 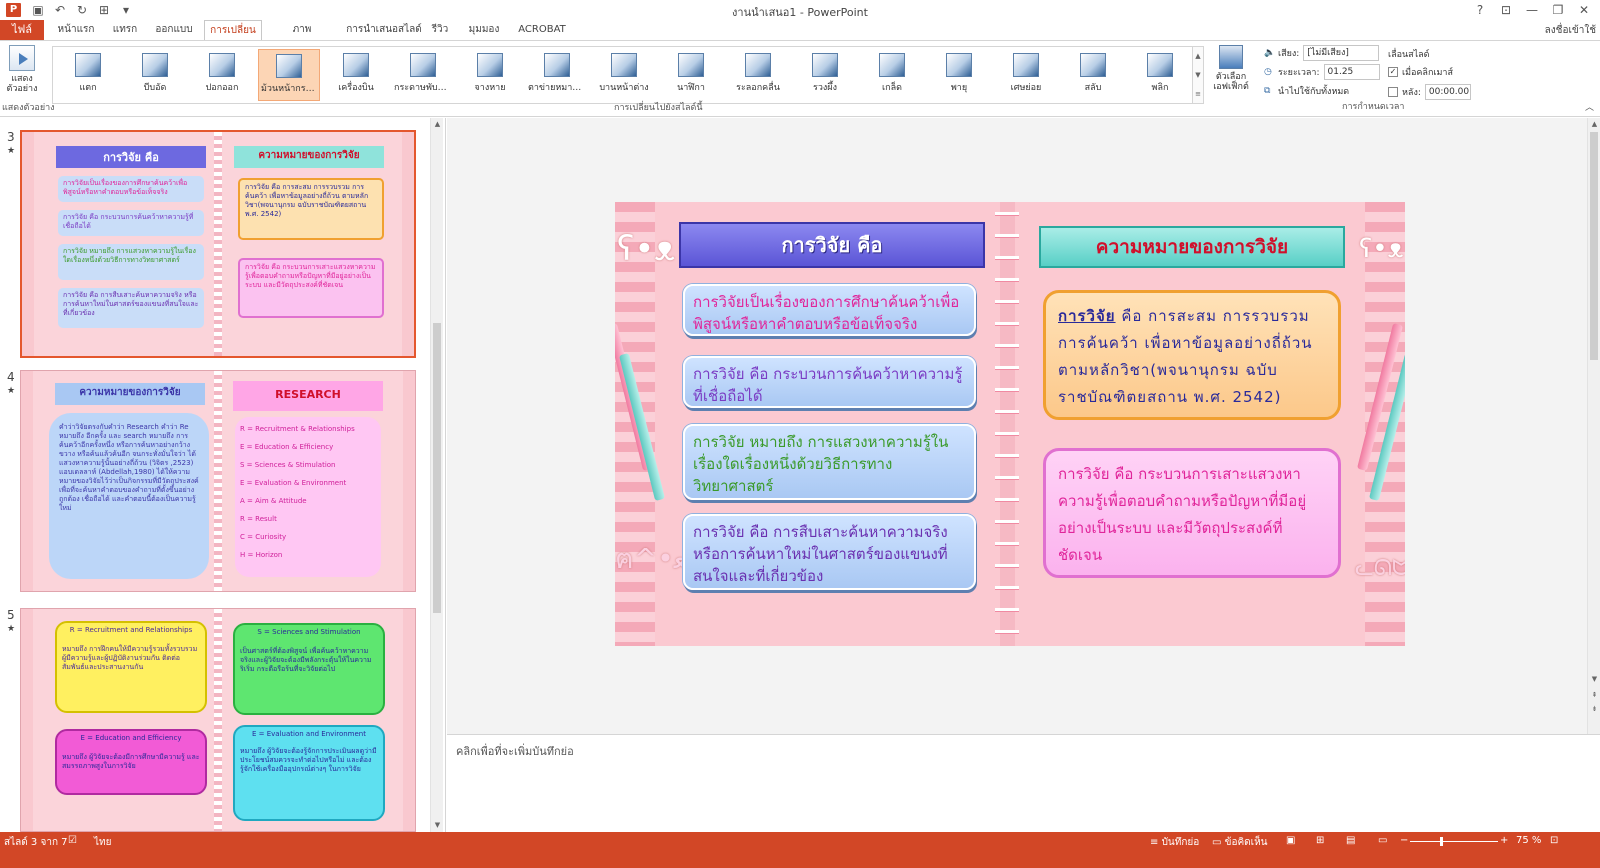 What do you see at coordinates (1026, 75) in the screenshot?
I see `transition-item: เศษย่อย` at bounding box center [1026, 75].